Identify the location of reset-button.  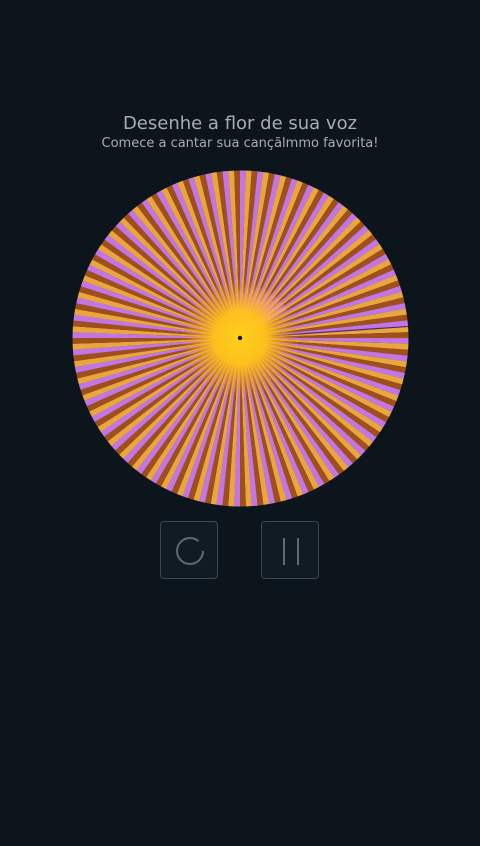
(189, 550).